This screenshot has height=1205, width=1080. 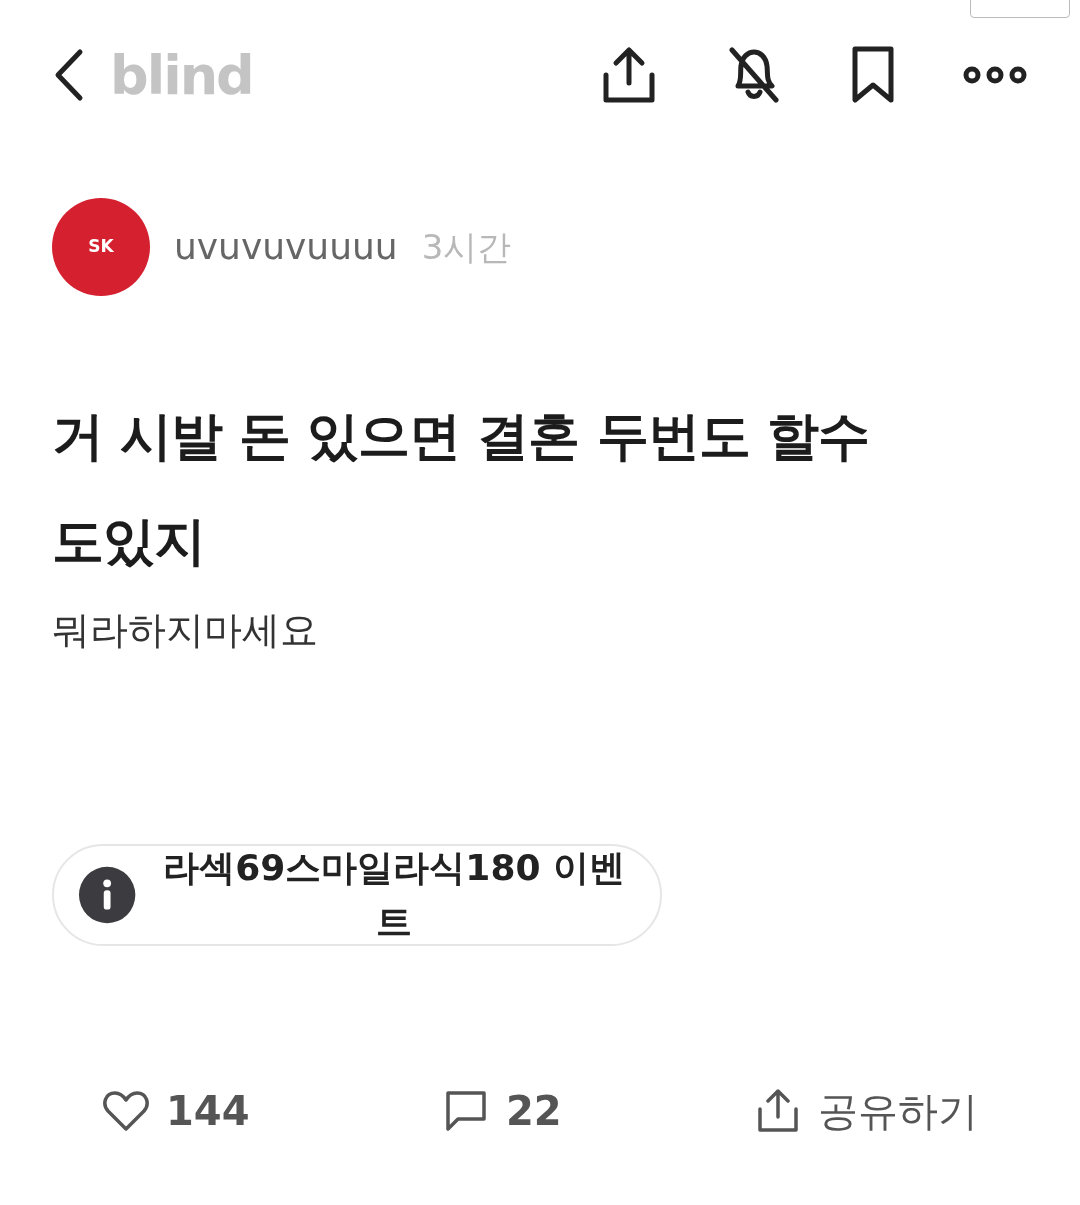 I want to click on post-body: 뭐라하지마세요, so click(x=185, y=630).